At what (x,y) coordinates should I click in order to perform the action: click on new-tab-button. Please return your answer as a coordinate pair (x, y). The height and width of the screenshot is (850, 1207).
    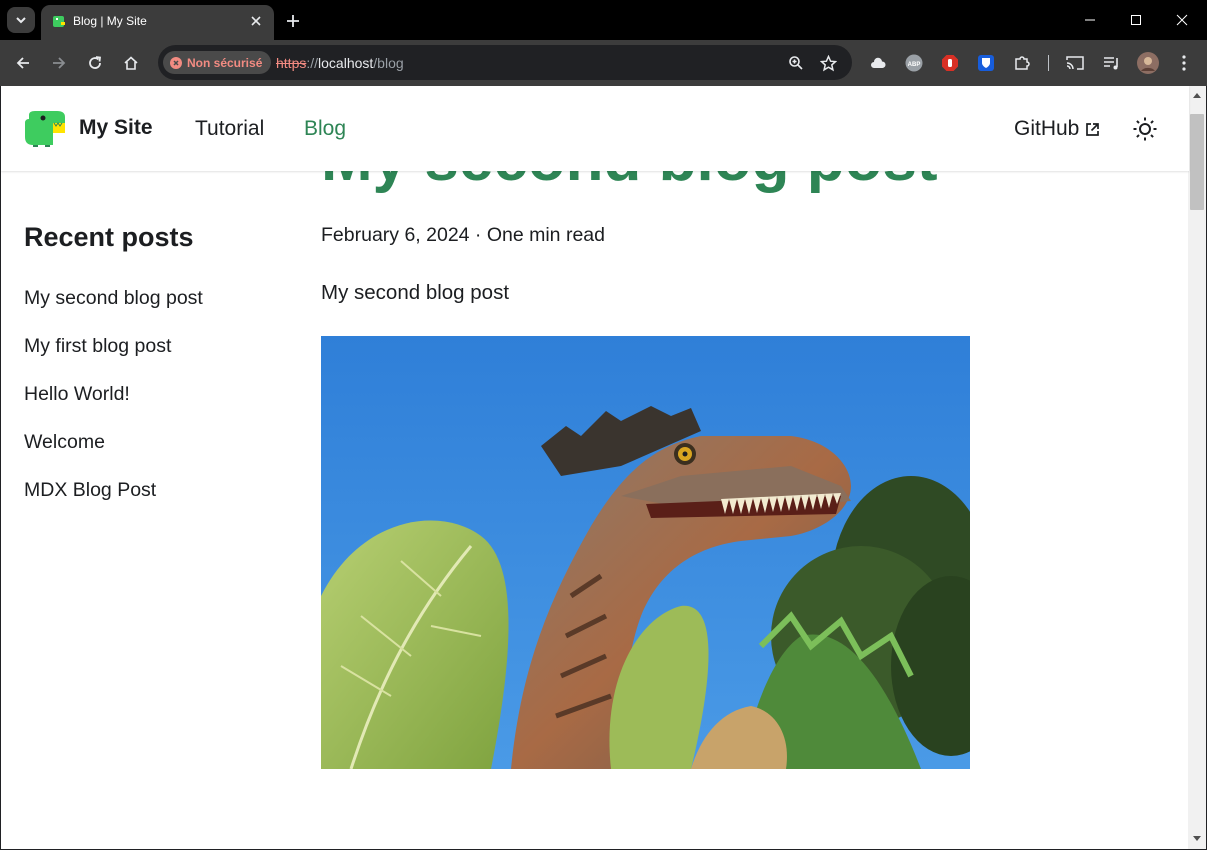
    Looking at the image, I should click on (293, 21).